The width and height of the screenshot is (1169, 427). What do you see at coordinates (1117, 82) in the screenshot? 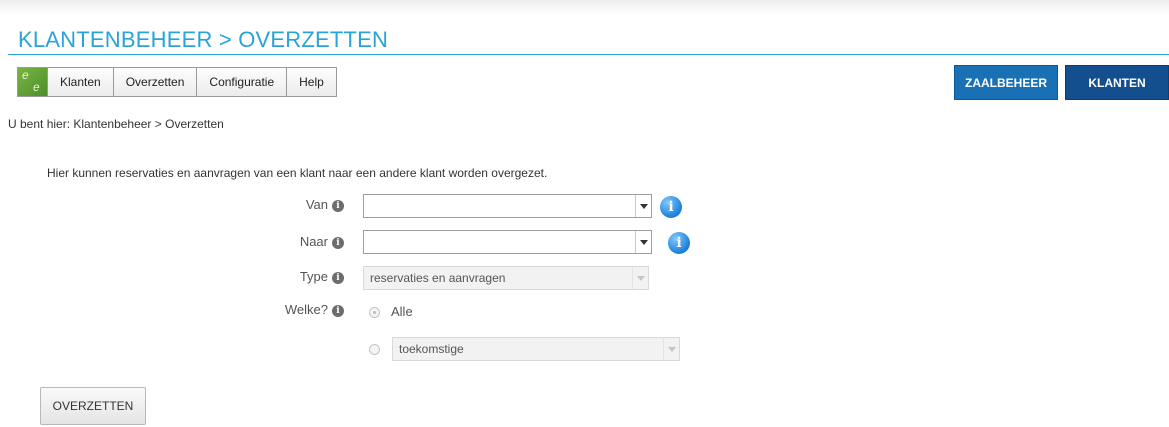
I see `klanten-button: KLANTEN` at bounding box center [1117, 82].